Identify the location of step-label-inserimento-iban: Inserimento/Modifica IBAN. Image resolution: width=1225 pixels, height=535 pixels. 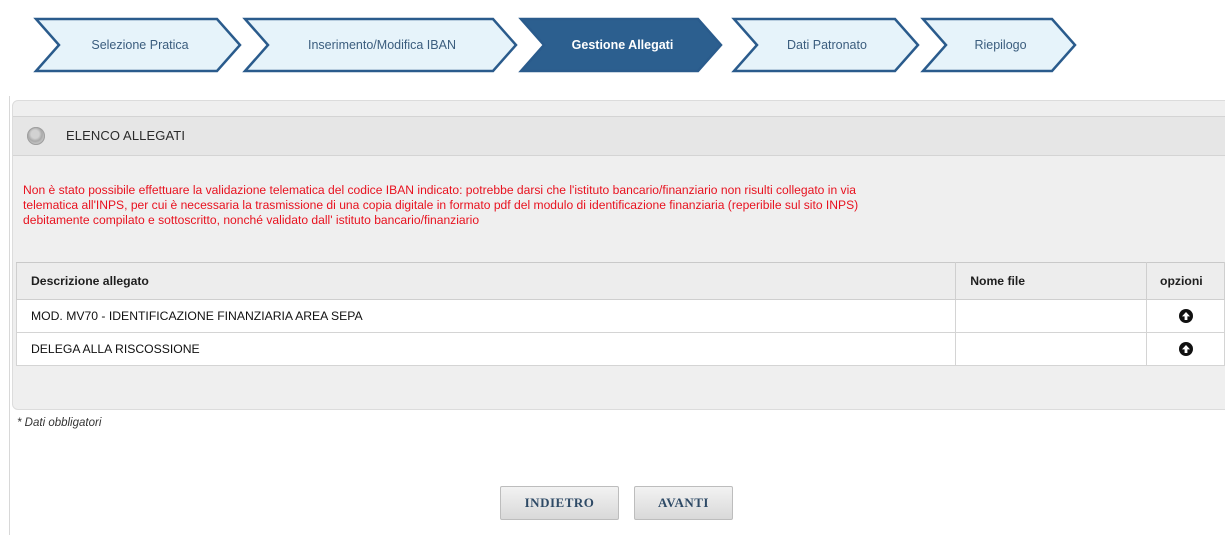
(382, 45).